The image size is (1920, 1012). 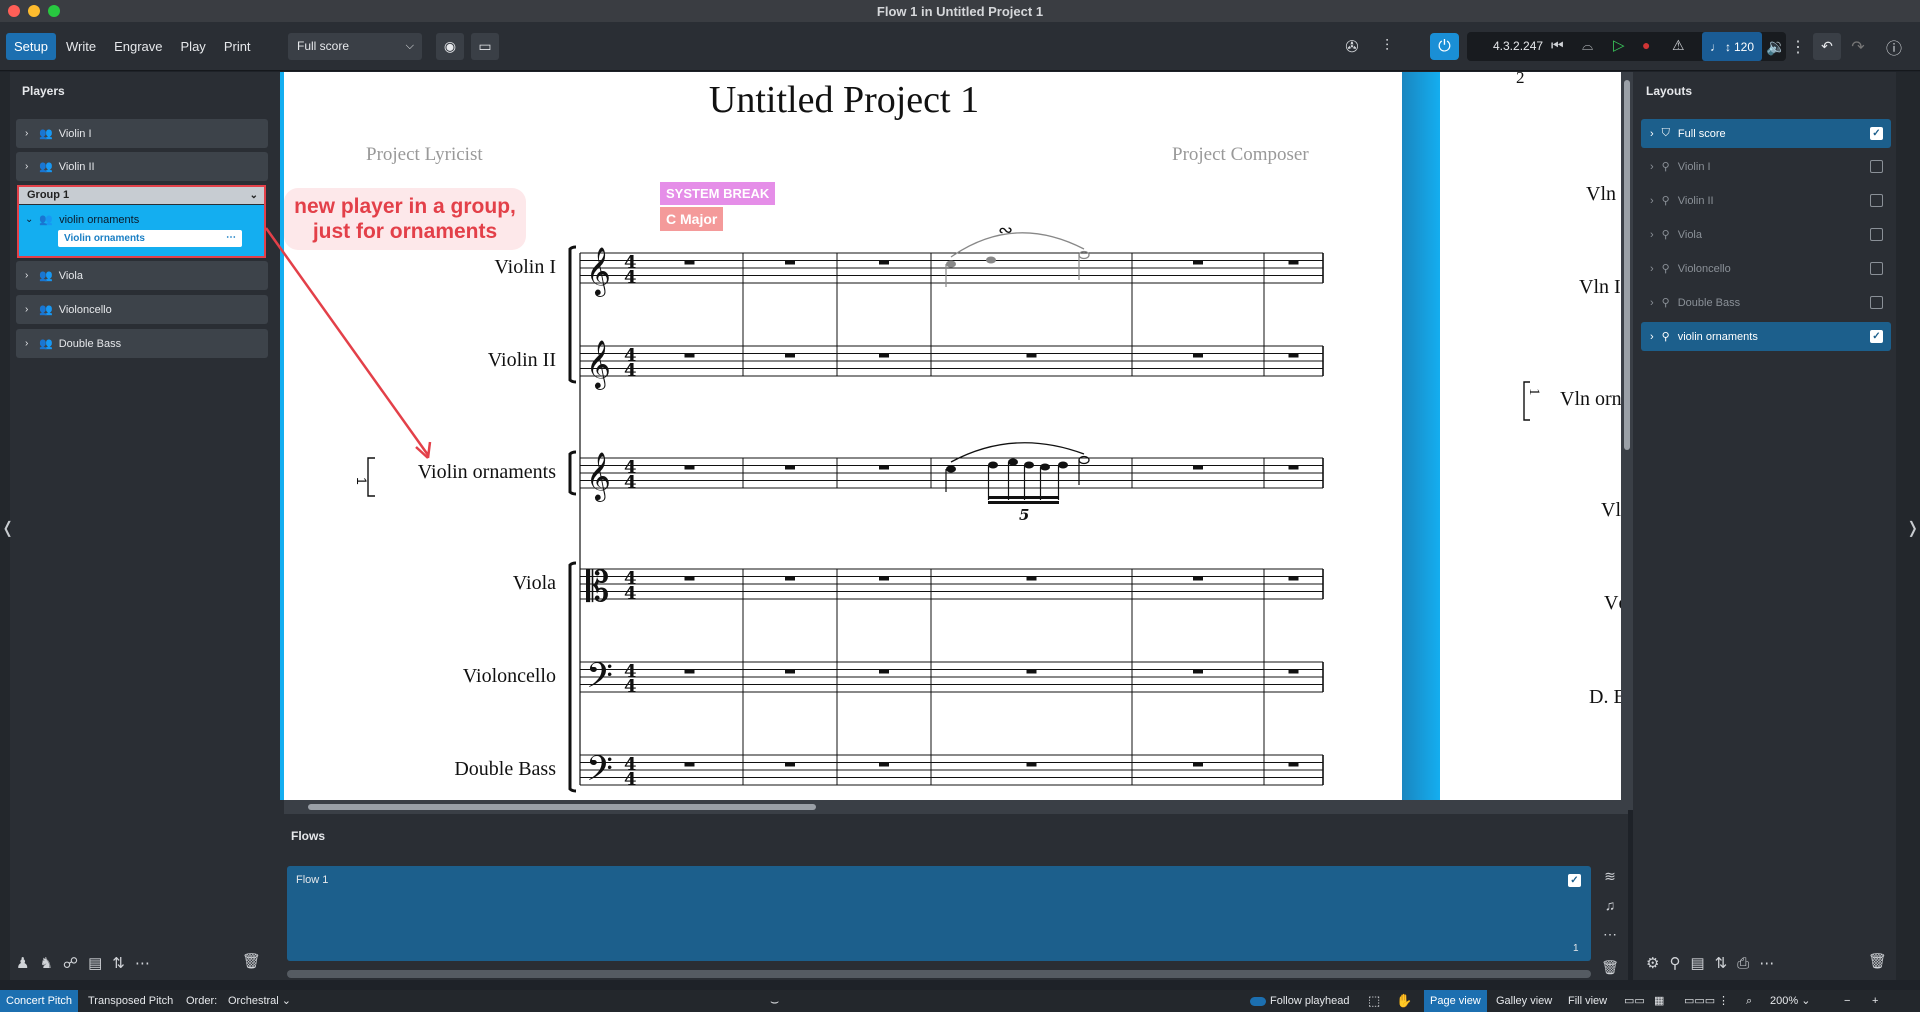 What do you see at coordinates (1766, 133) in the screenshot?
I see `layout-item-full-score: › ⛉ Full score ✓` at bounding box center [1766, 133].